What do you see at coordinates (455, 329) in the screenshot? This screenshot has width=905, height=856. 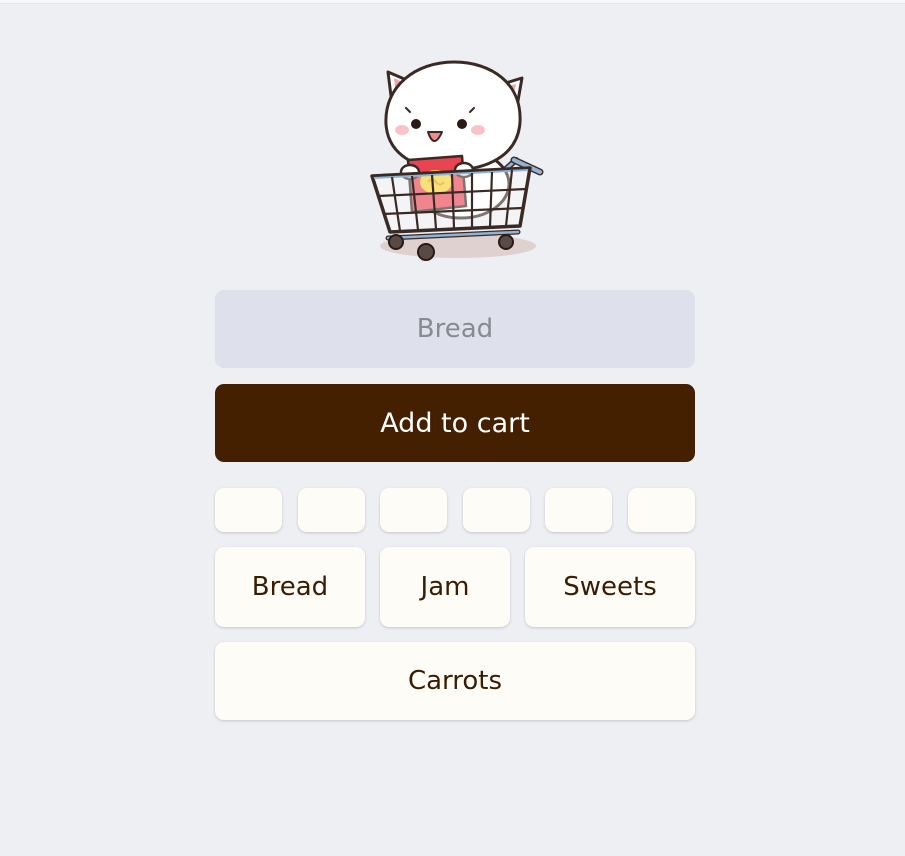 I see `item-input` at bounding box center [455, 329].